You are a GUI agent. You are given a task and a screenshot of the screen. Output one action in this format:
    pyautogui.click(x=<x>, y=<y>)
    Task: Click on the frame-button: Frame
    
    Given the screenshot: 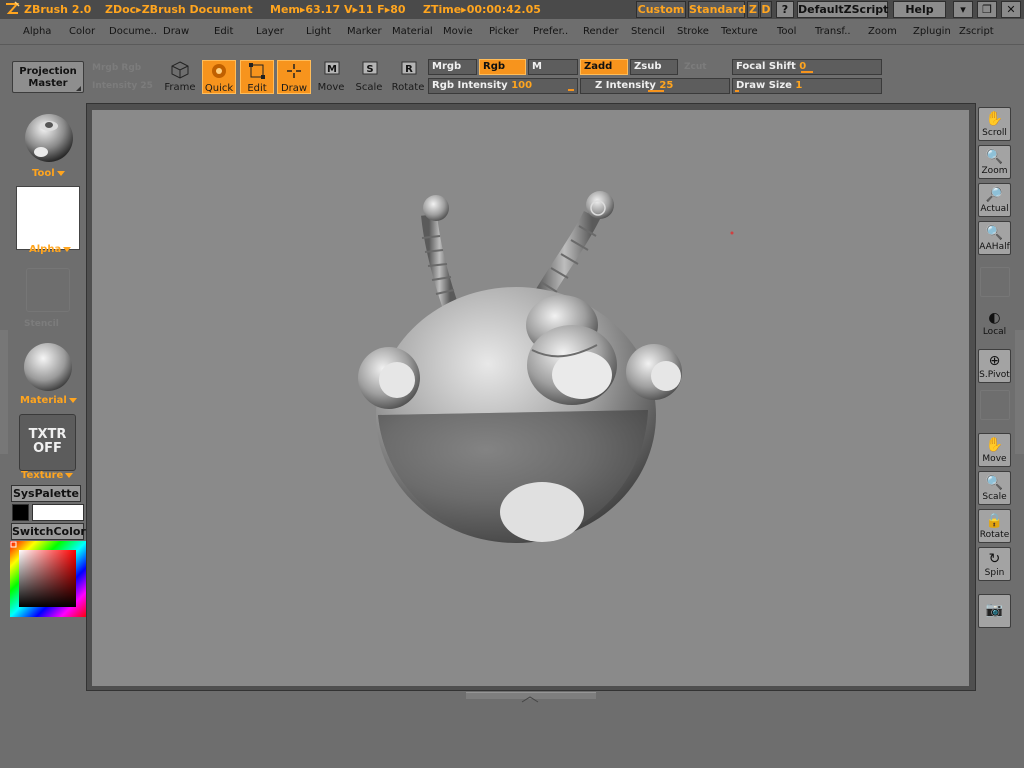 What is the action you would take?
    pyautogui.click(x=180, y=77)
    